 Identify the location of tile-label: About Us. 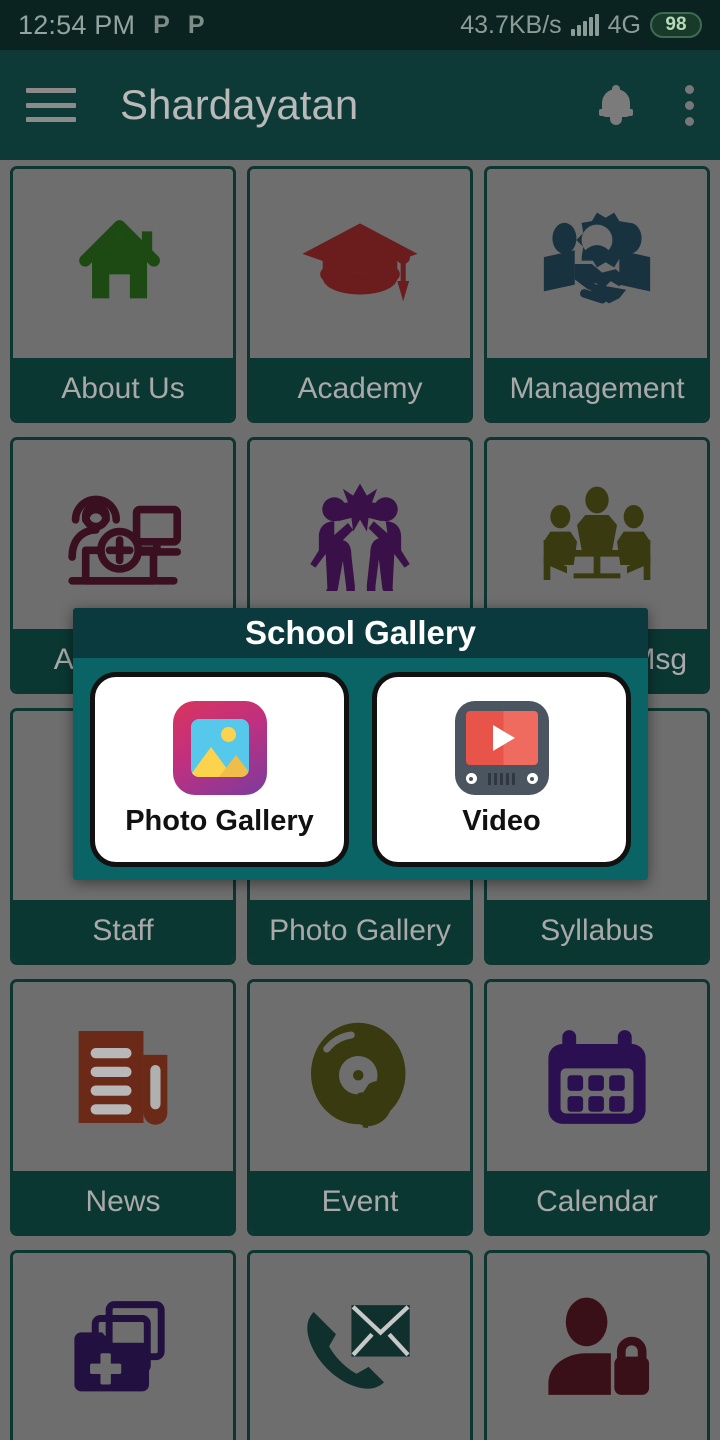
(123, 389).